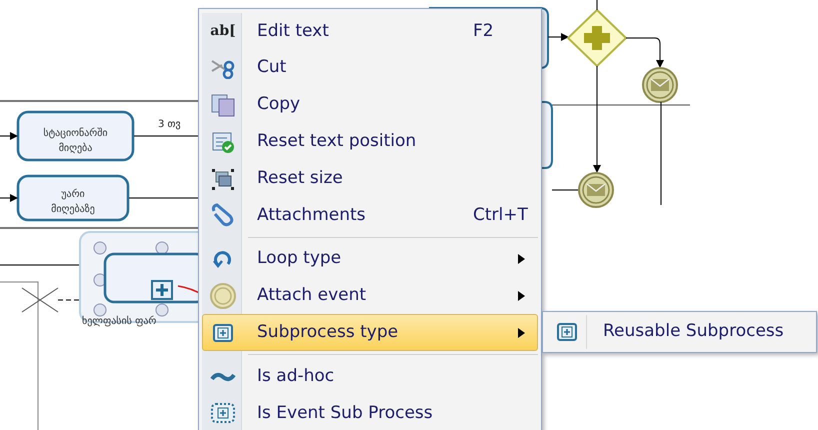 The width and height of the screenshot is (818, 430). I want to click on menu-item: Reset size, so click(370, 178).